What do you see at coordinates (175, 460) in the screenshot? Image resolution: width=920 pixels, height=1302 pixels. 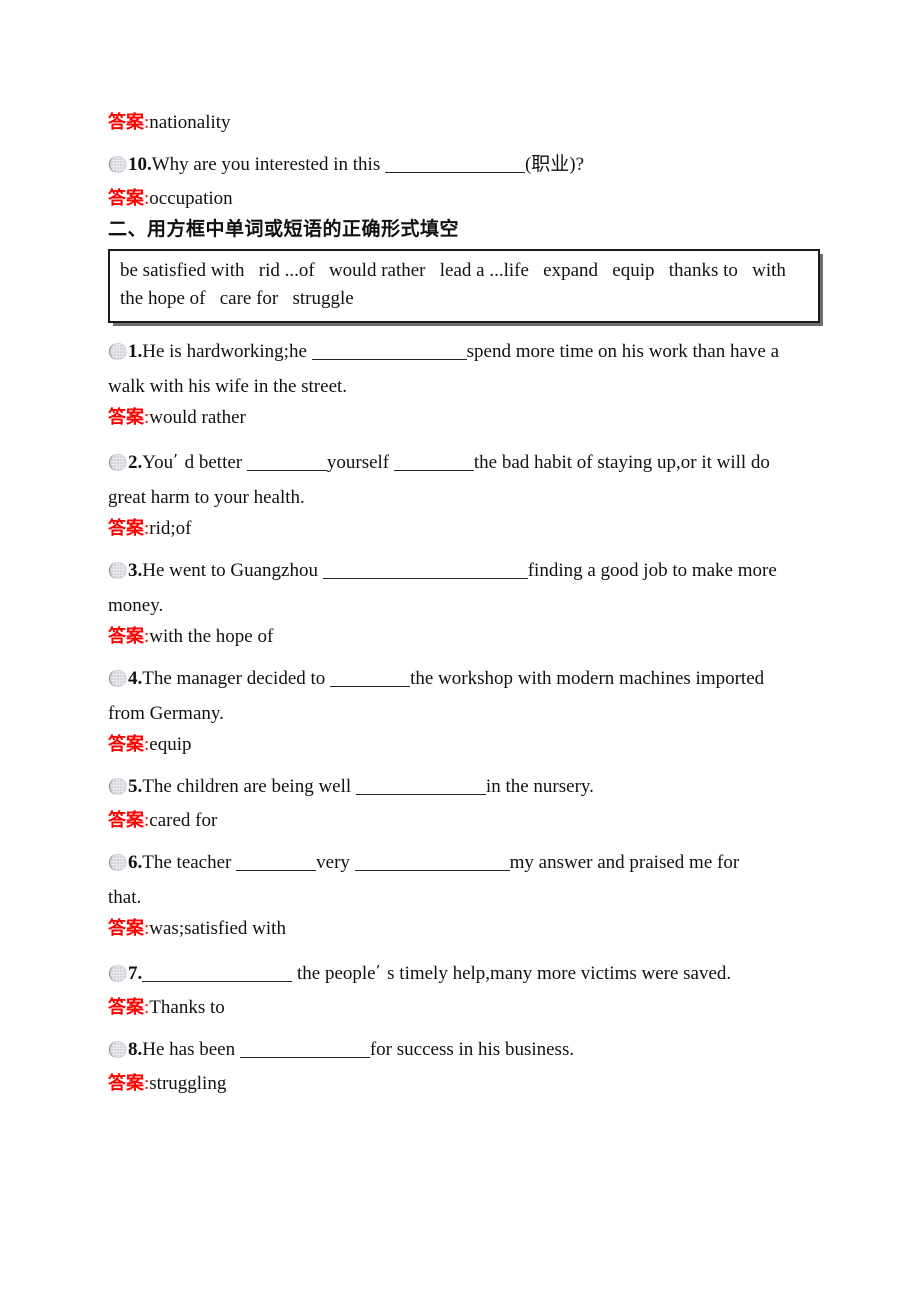 I see `apostrophe: ’` at bounding box center [175, 460].